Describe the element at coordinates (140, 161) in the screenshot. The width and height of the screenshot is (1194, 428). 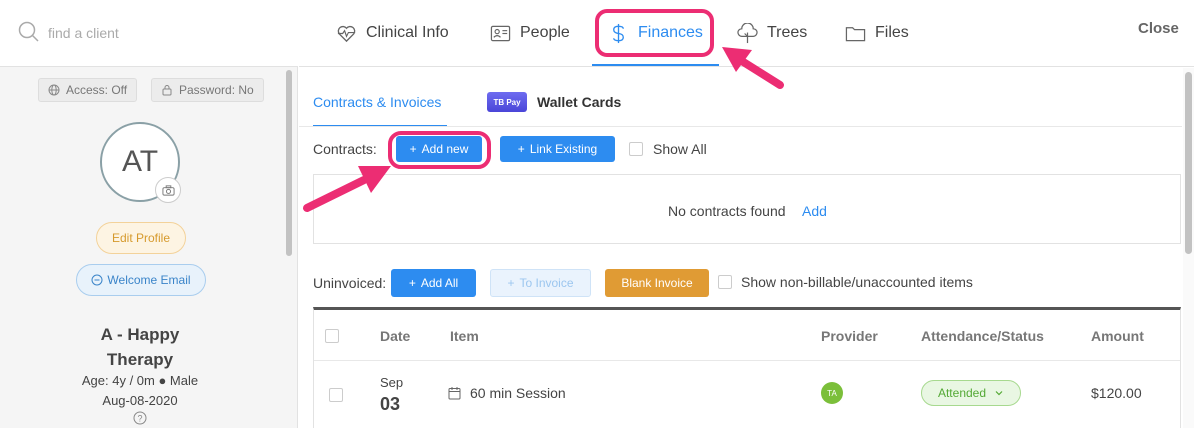
I see `avatar-initials: AT` at that location.